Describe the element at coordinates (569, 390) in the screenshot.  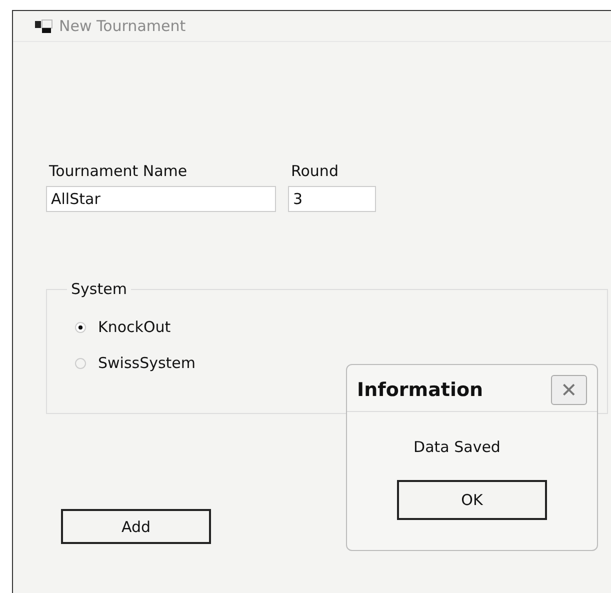
I see `close-button: ✕` at that location.